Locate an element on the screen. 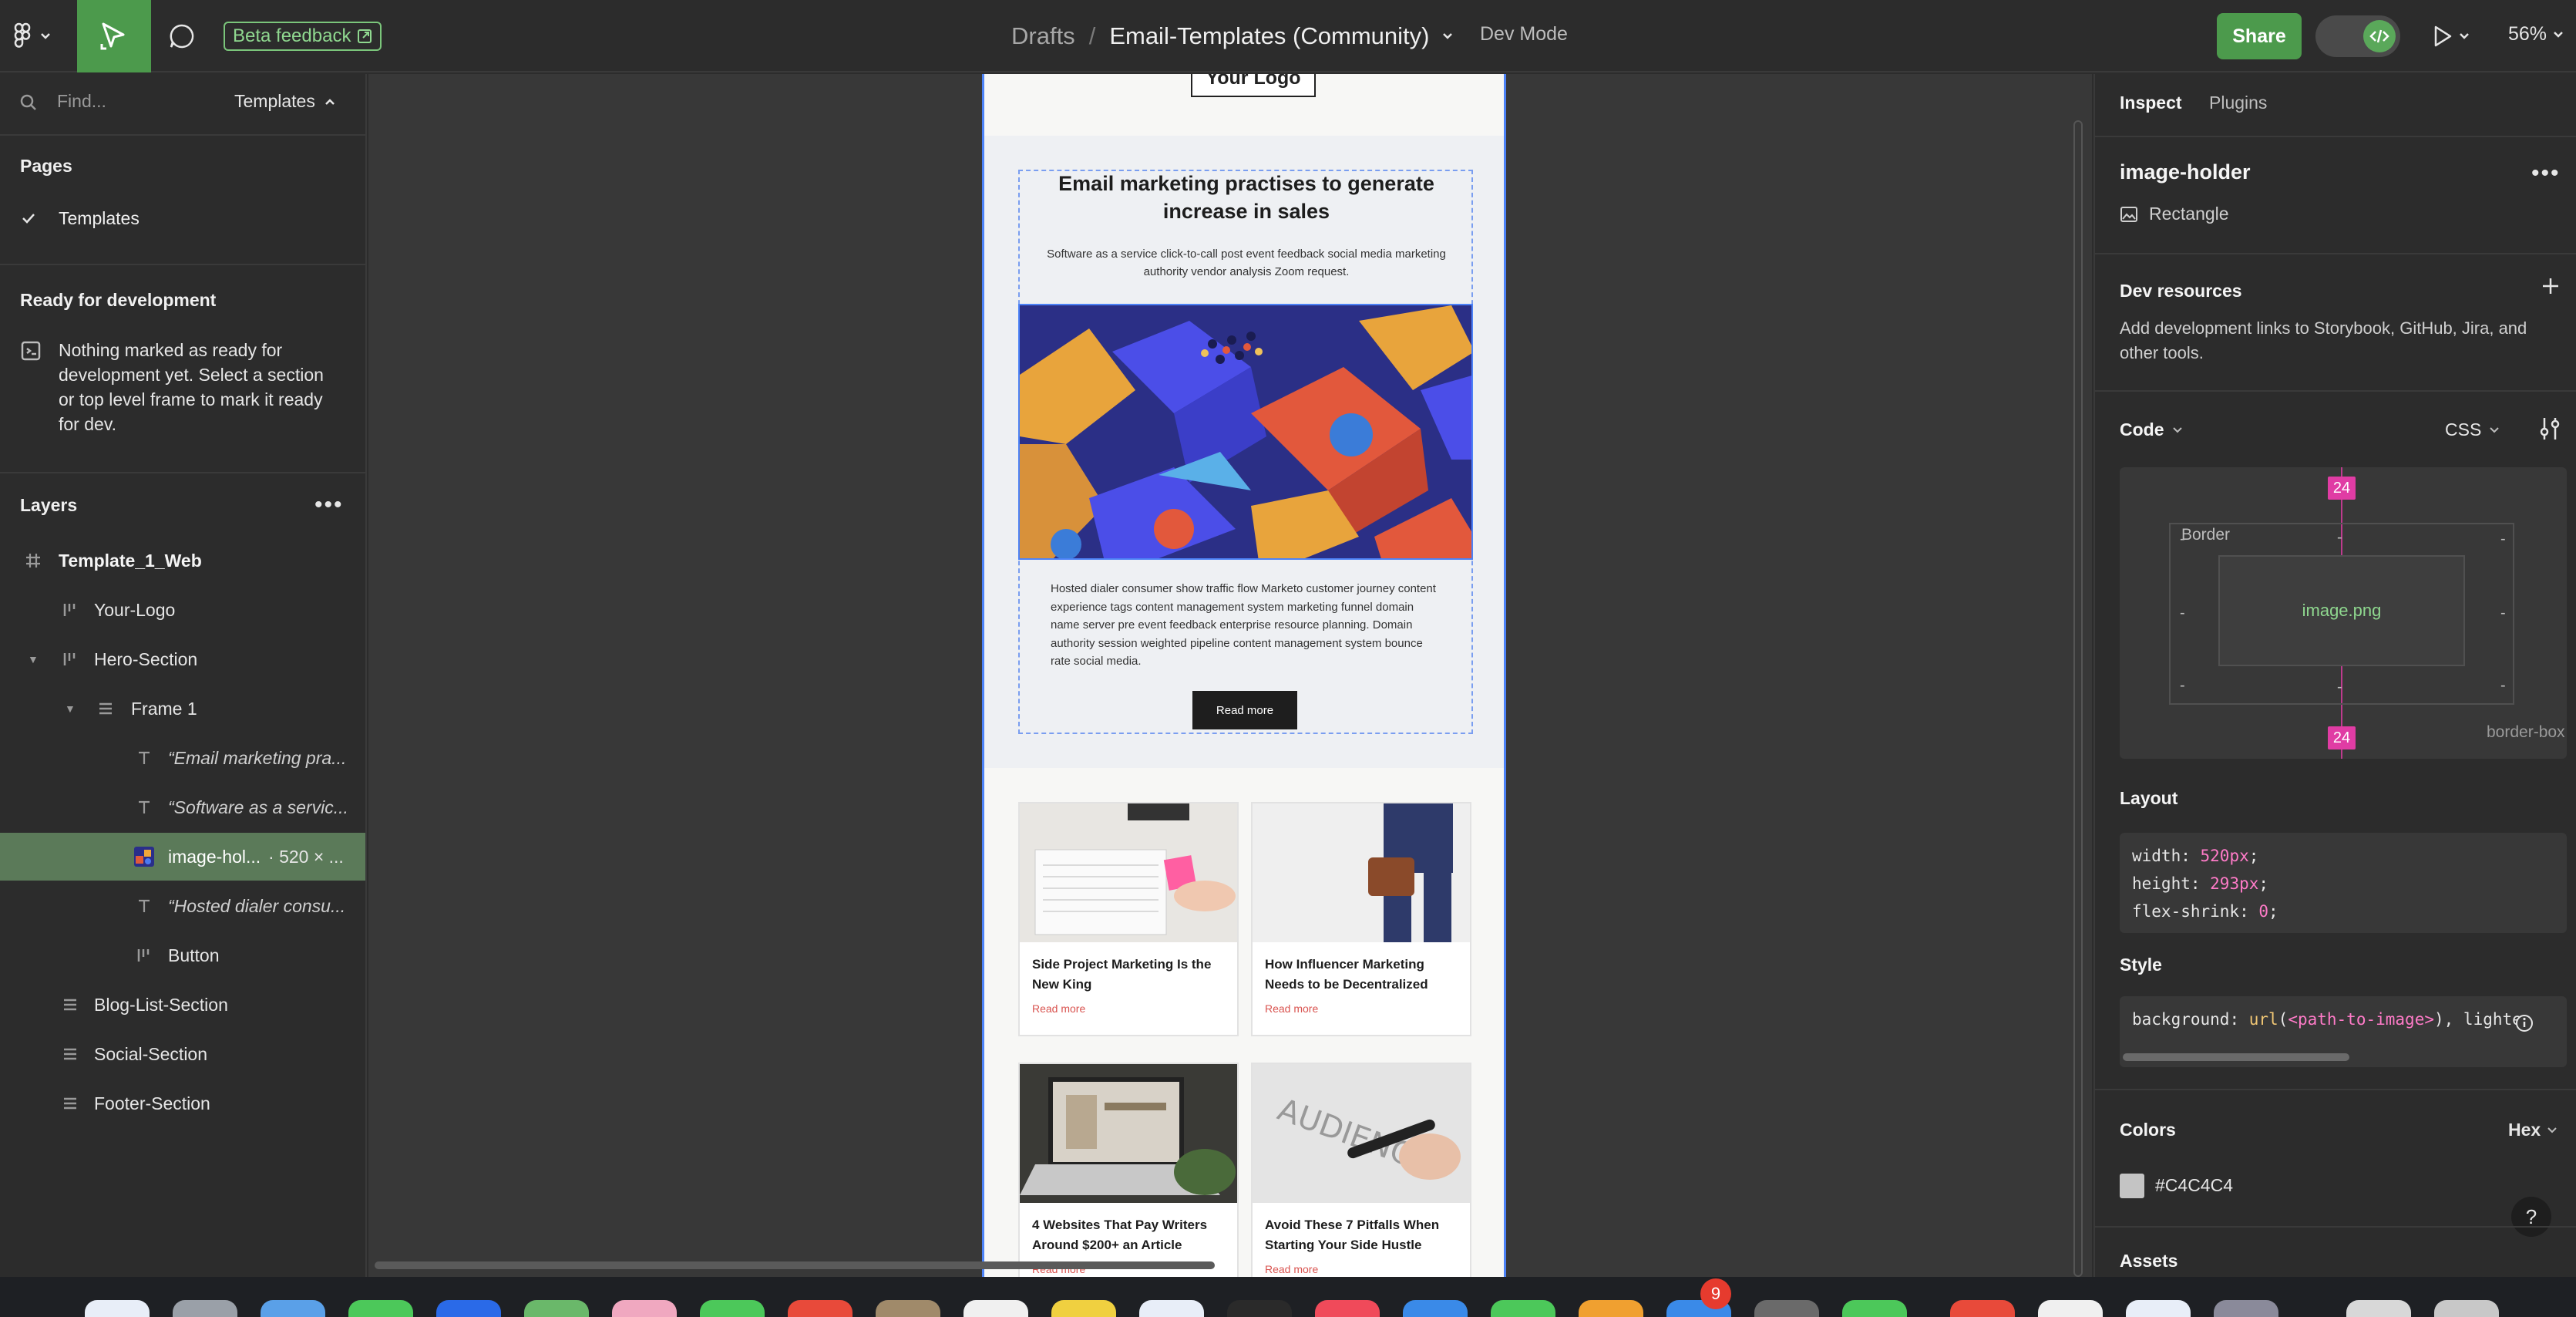 The image size is (2576, 1317). layer-row-hero-section: ▼ Hero-Section is located at coordinates (182, 659).